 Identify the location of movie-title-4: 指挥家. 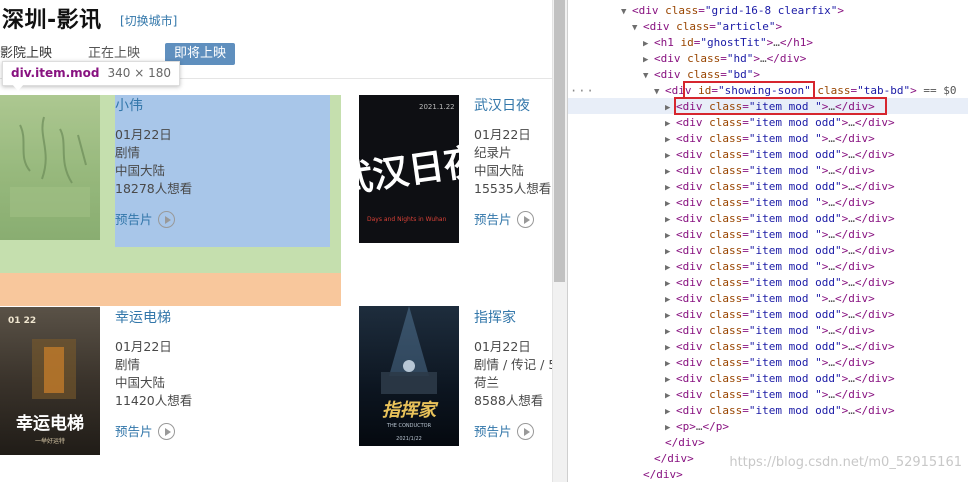
(495, 317).